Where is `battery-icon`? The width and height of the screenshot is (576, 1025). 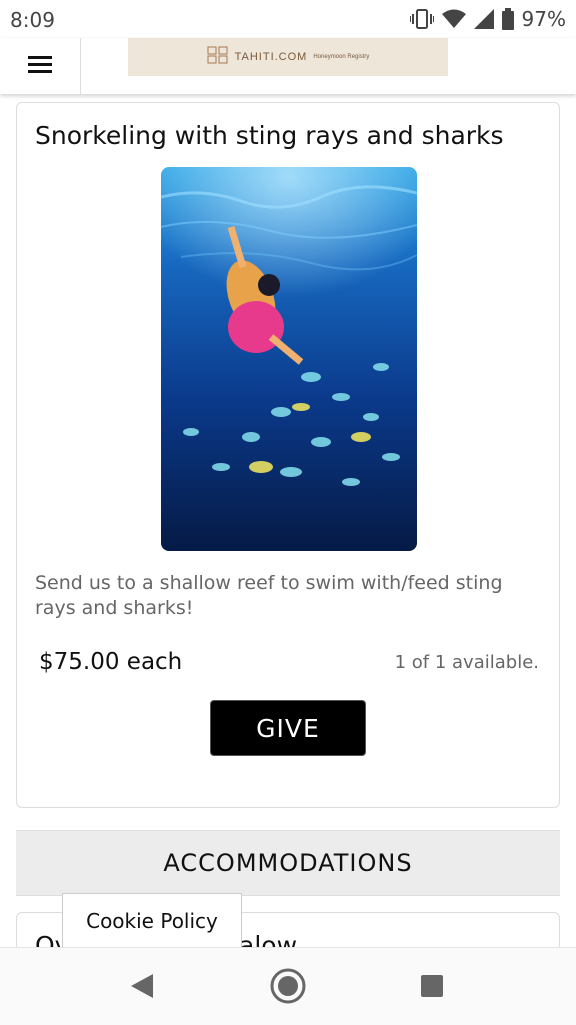 battery-icon is located at coordinates (507, 19).